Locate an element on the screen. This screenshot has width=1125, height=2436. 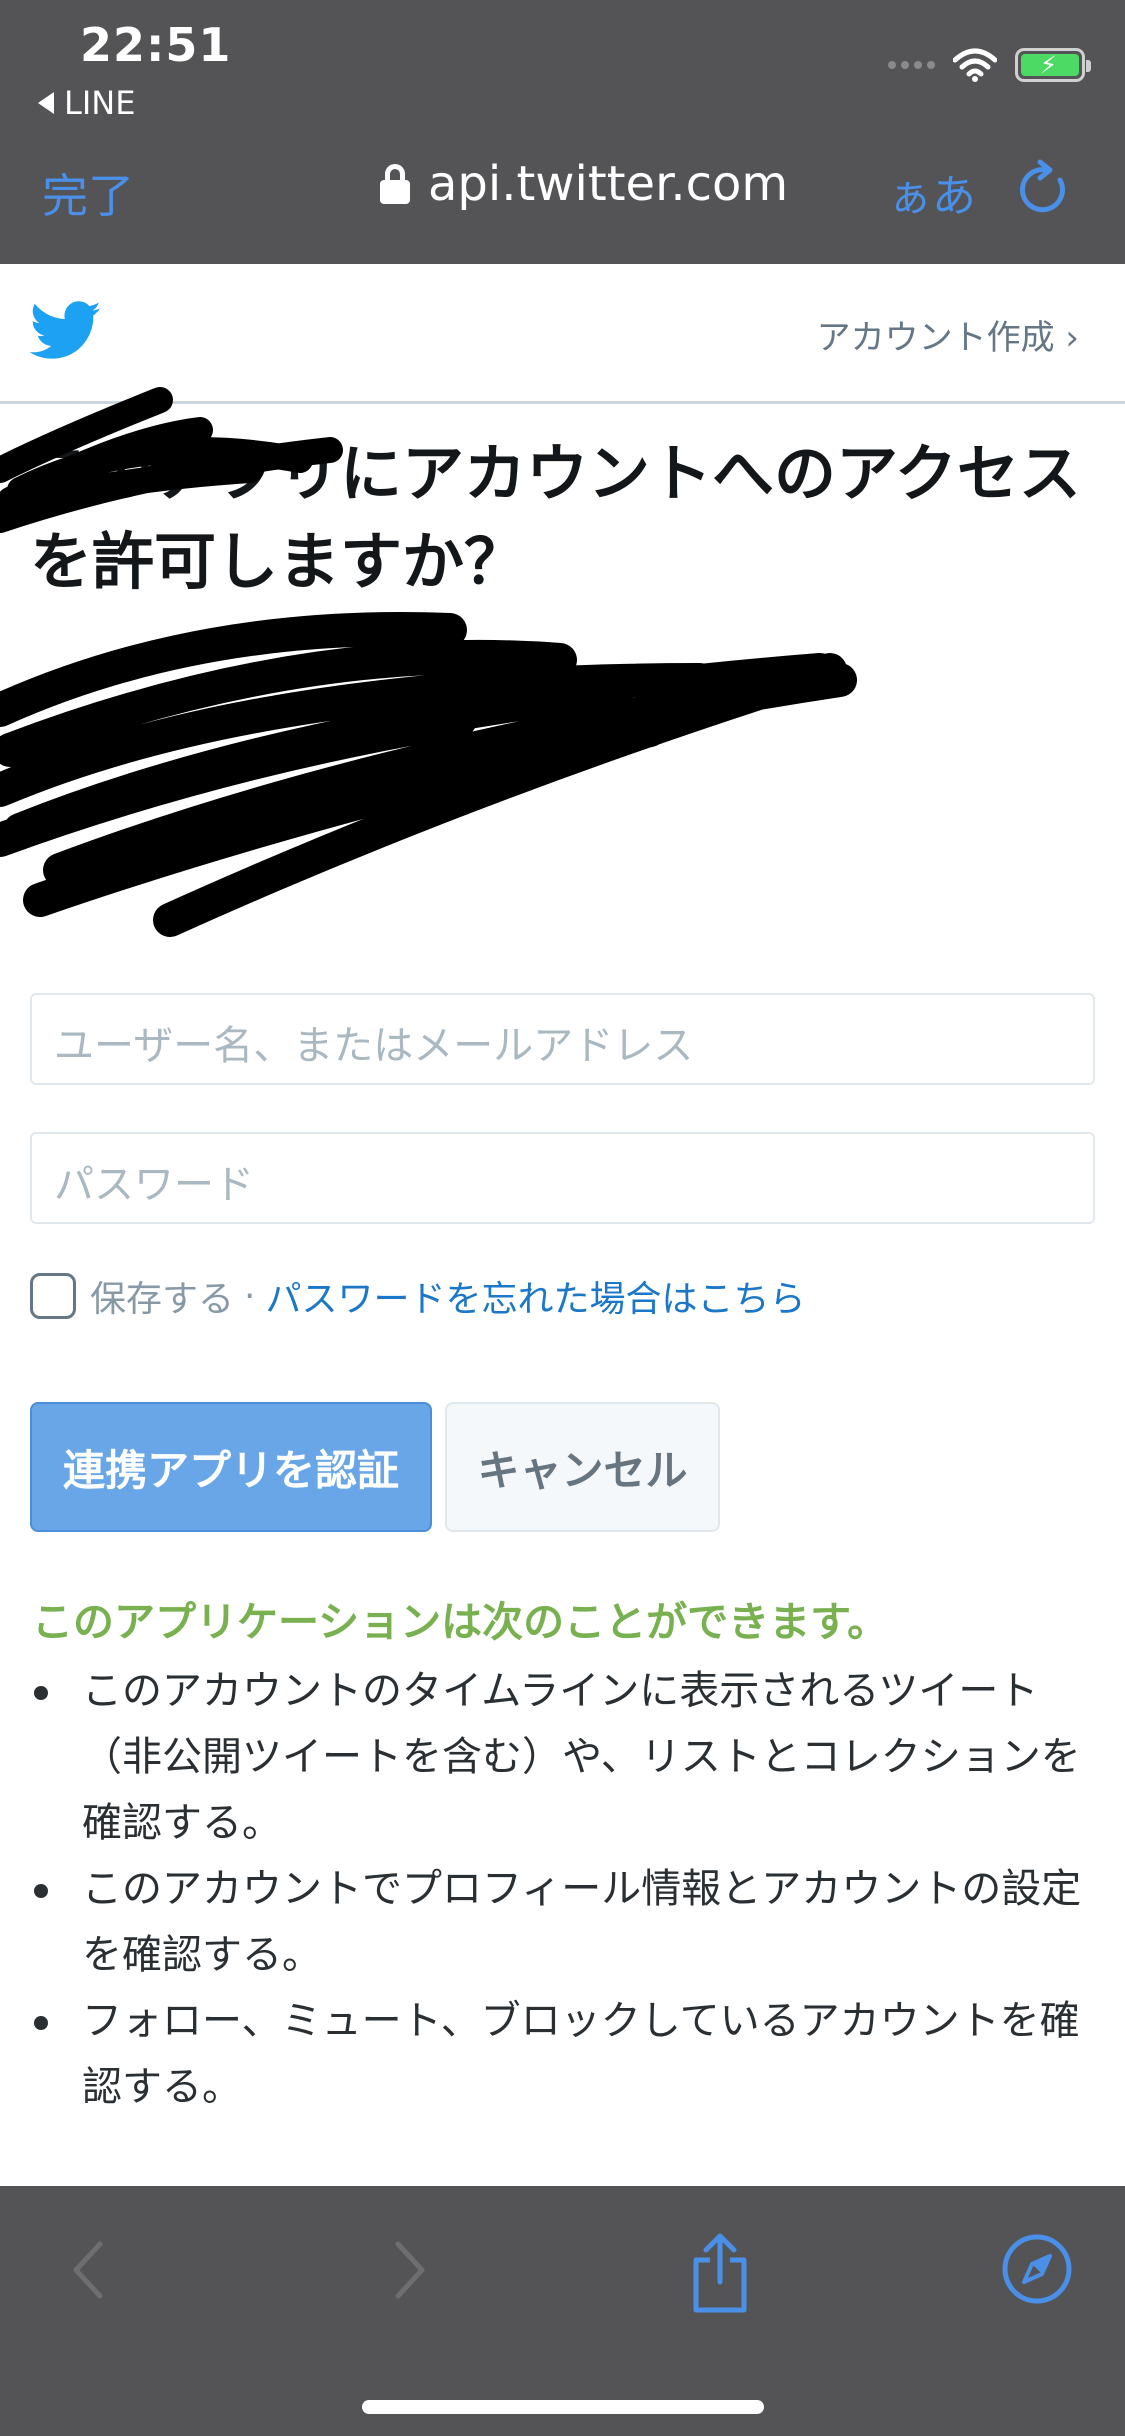
permission-text: フォロー、ミュート、ブロックしているアカウントを確認する。 is located at coordinates (581, 2054).